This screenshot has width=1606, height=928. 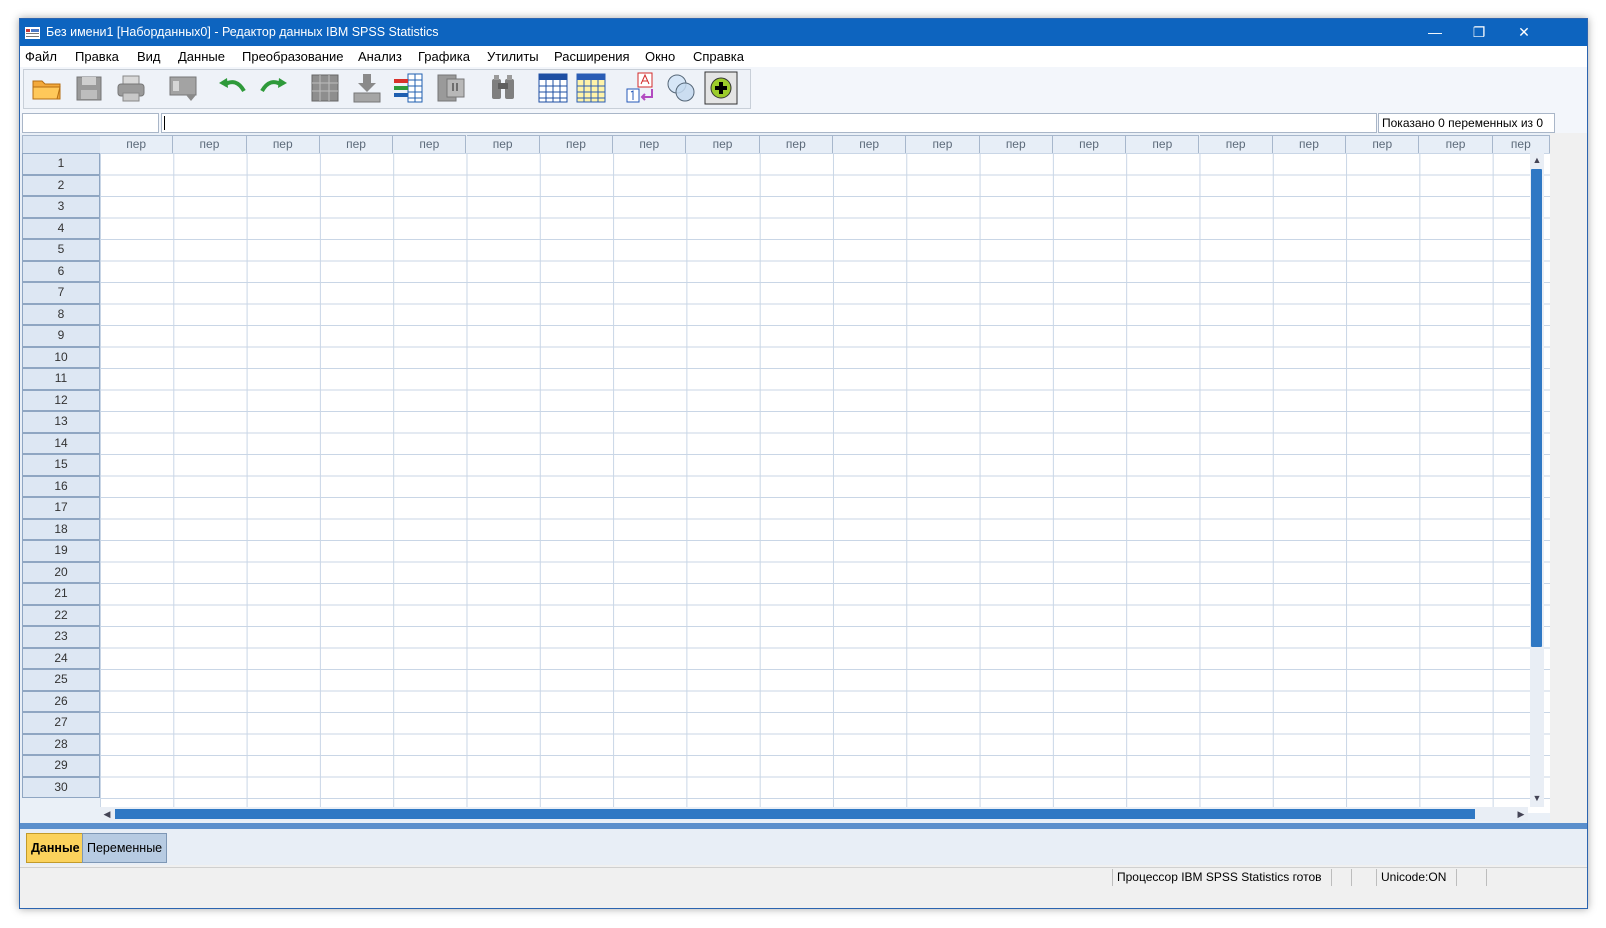 I want to click on menu-window: Окно, so click(x=660, y=56).